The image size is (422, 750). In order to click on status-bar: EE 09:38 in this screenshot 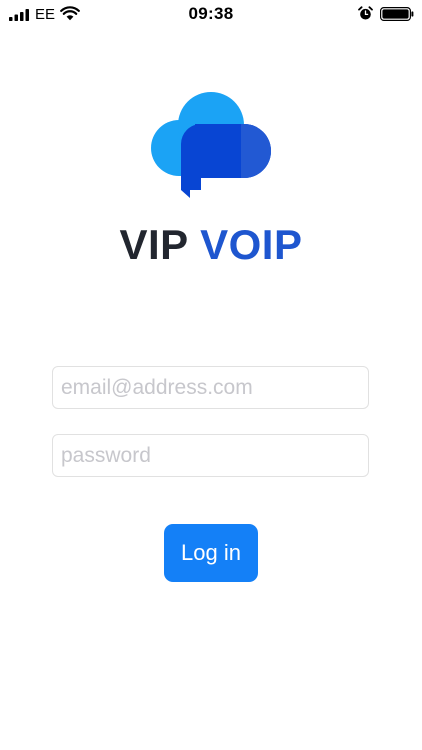, I will do `click(211, 14)`.